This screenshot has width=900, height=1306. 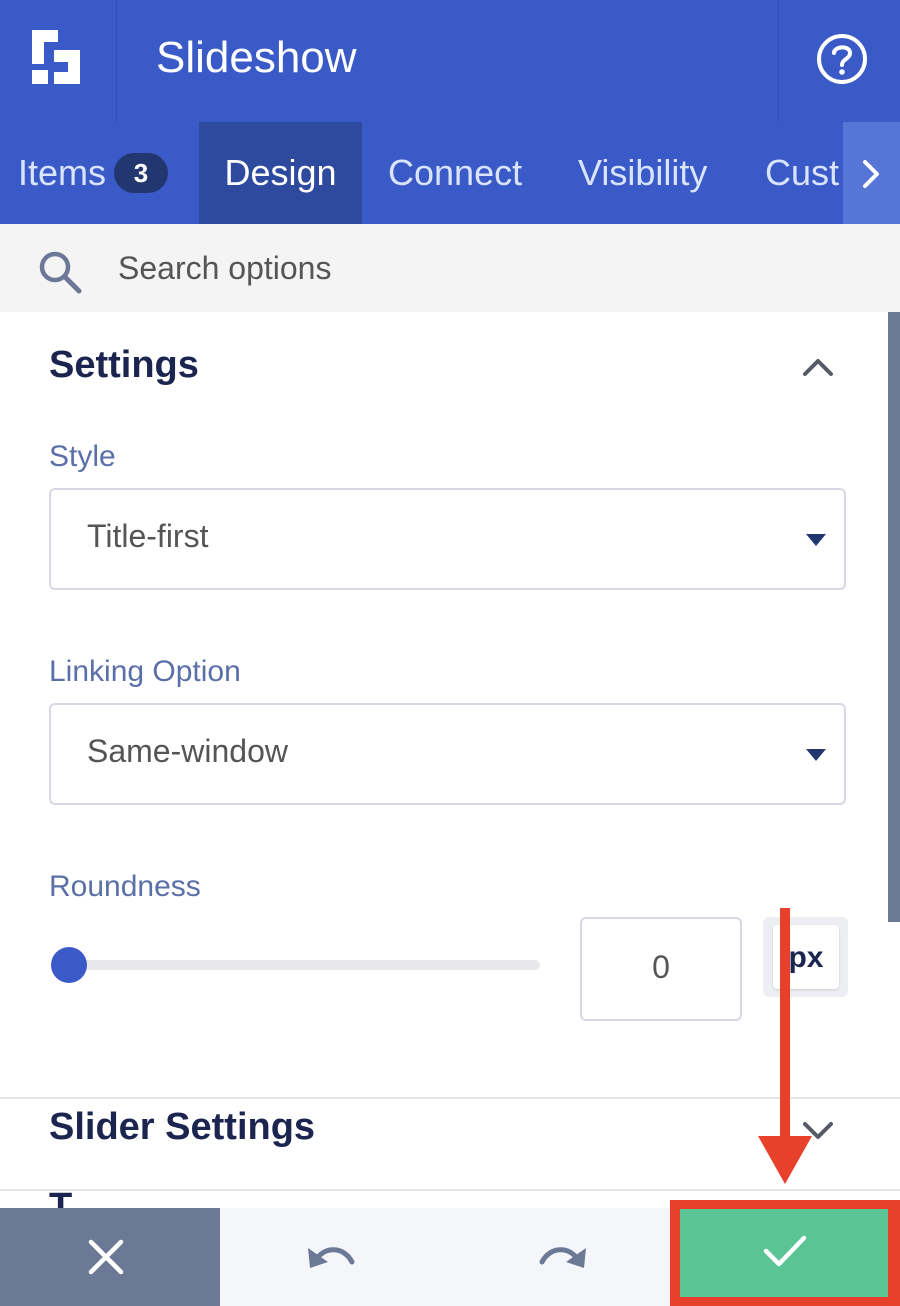 I want to click on undo-icon, so click(x=331, y=1257).